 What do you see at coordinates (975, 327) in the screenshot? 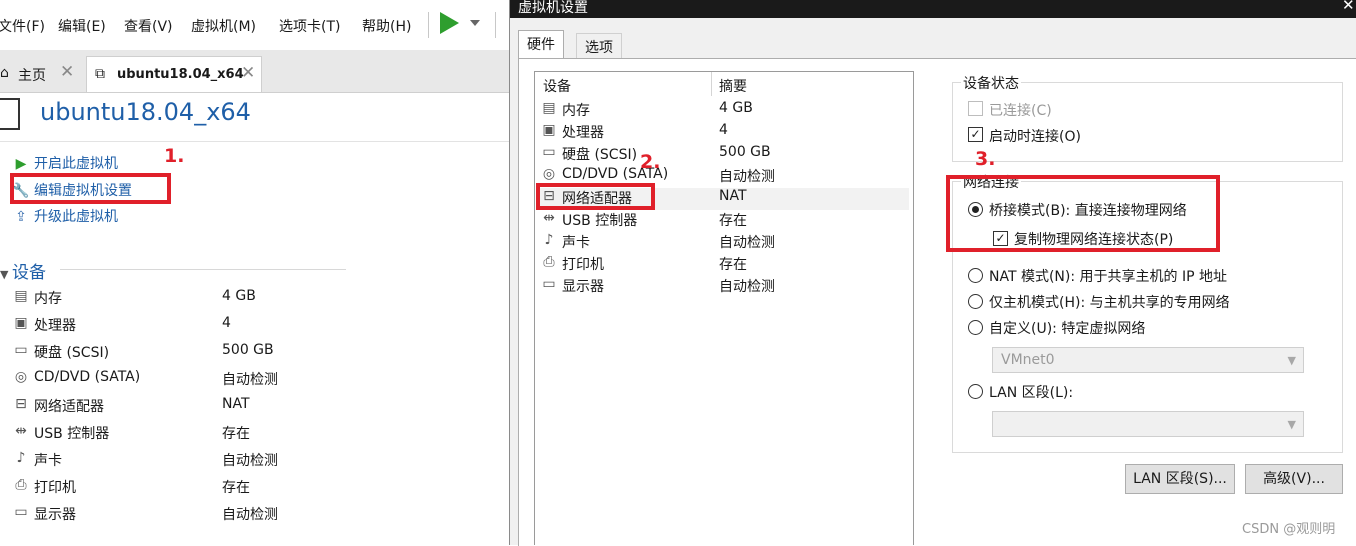
I see `custom-radio` at bounding box center [975, 327].